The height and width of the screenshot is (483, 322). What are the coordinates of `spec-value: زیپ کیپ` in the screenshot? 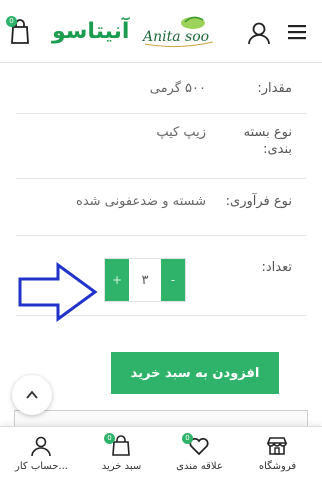 It's located at (181, 132).